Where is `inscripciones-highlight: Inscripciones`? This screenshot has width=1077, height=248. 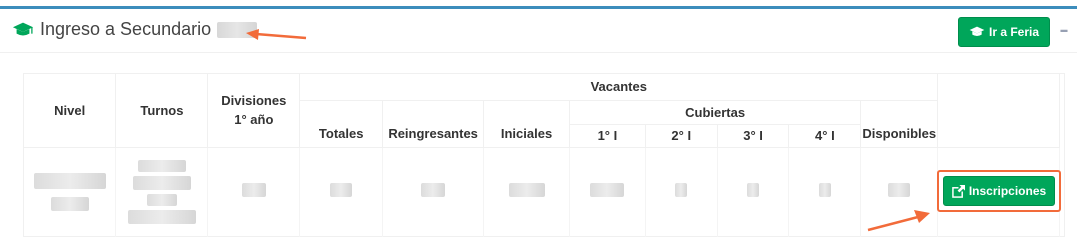
inscripciones-highlight: Inscripciones is located at coordinates (999, 191).